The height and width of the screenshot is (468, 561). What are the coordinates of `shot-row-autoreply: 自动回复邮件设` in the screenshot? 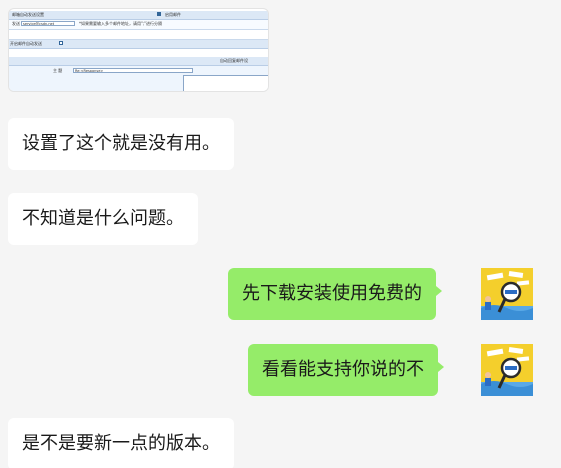 It's located at (138, 61).